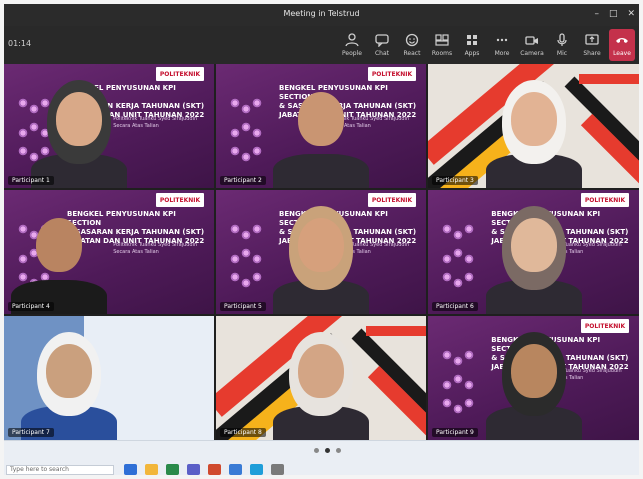 The image size is (643, 479). I want to click on page-dot-active, so click(327, 450).